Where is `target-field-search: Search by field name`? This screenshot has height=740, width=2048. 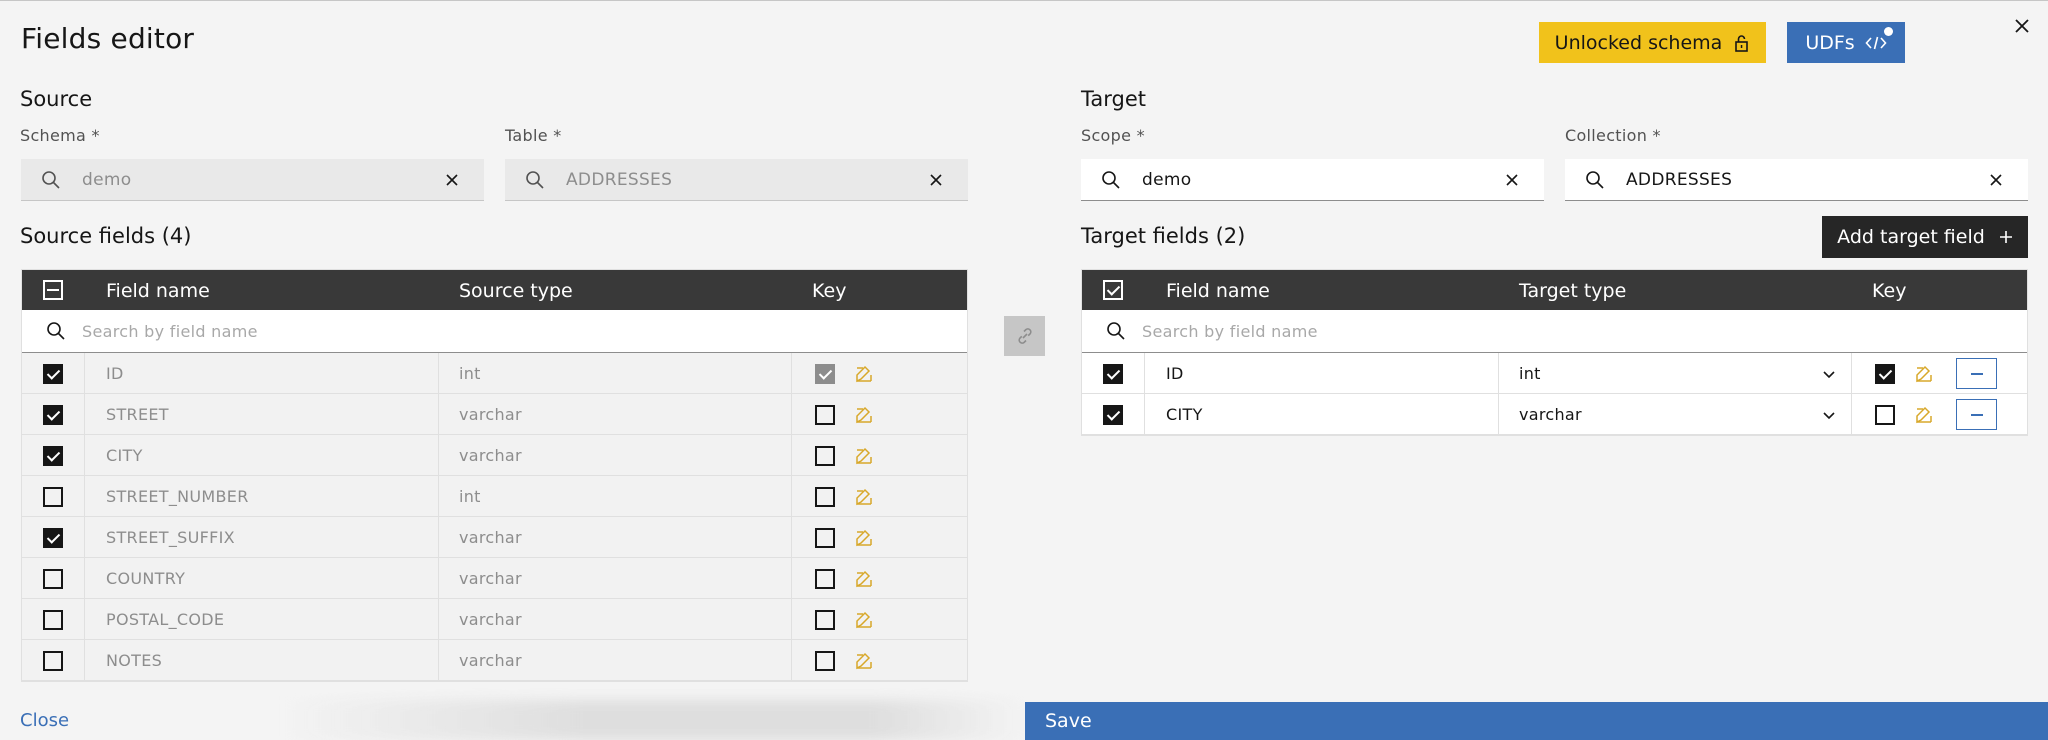
target-field-search: Search by field name is located at coordinates (1554, 331).